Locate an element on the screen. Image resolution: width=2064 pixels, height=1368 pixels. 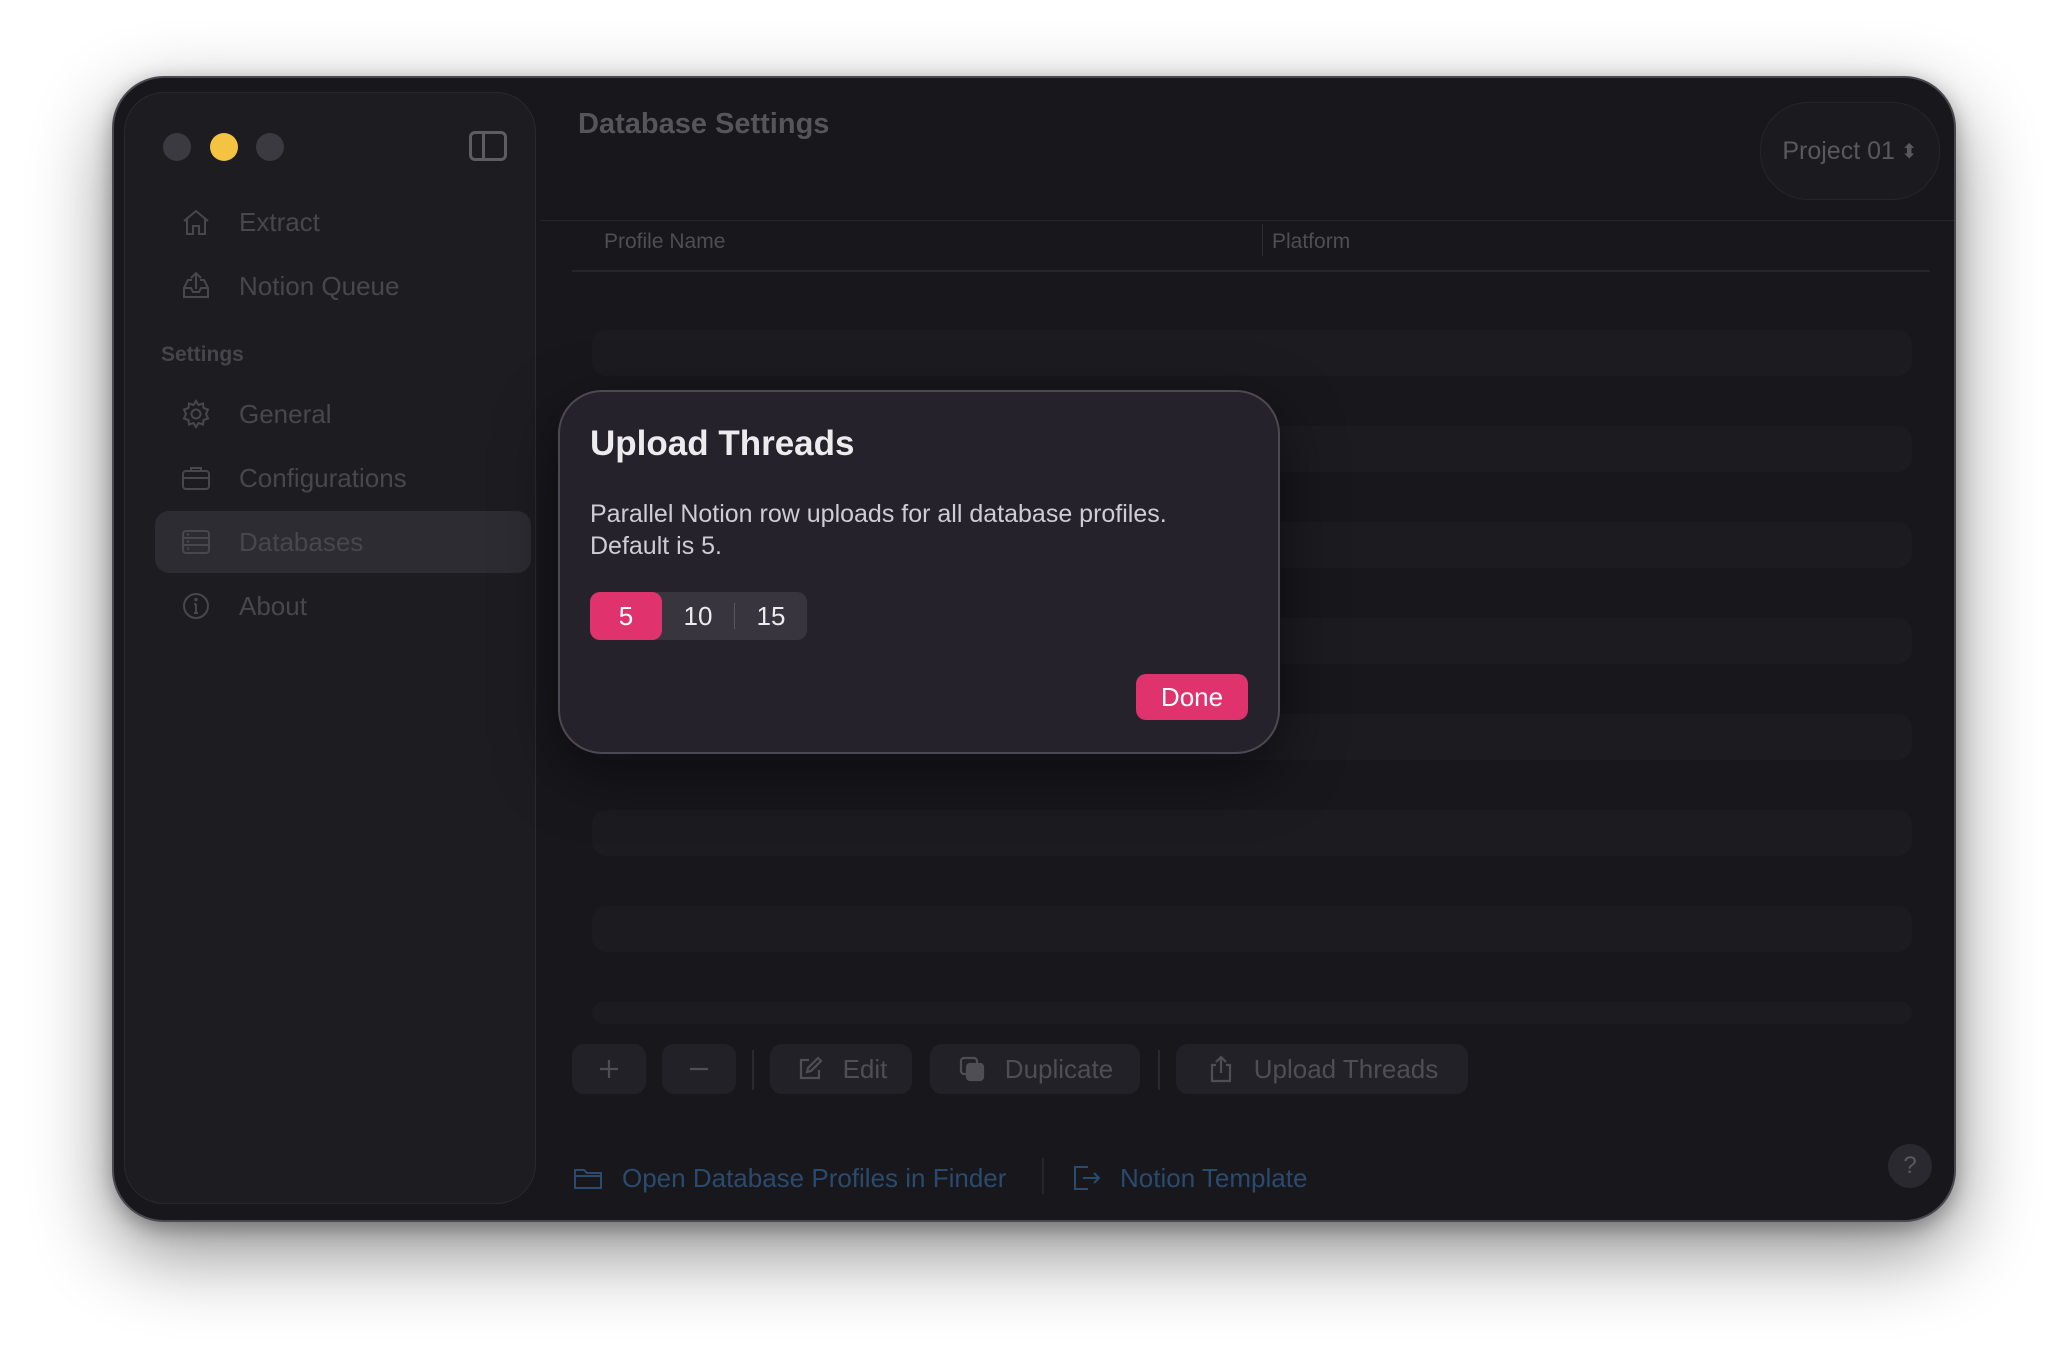
edit-label: Edit is located at coordinates (865, 1068).